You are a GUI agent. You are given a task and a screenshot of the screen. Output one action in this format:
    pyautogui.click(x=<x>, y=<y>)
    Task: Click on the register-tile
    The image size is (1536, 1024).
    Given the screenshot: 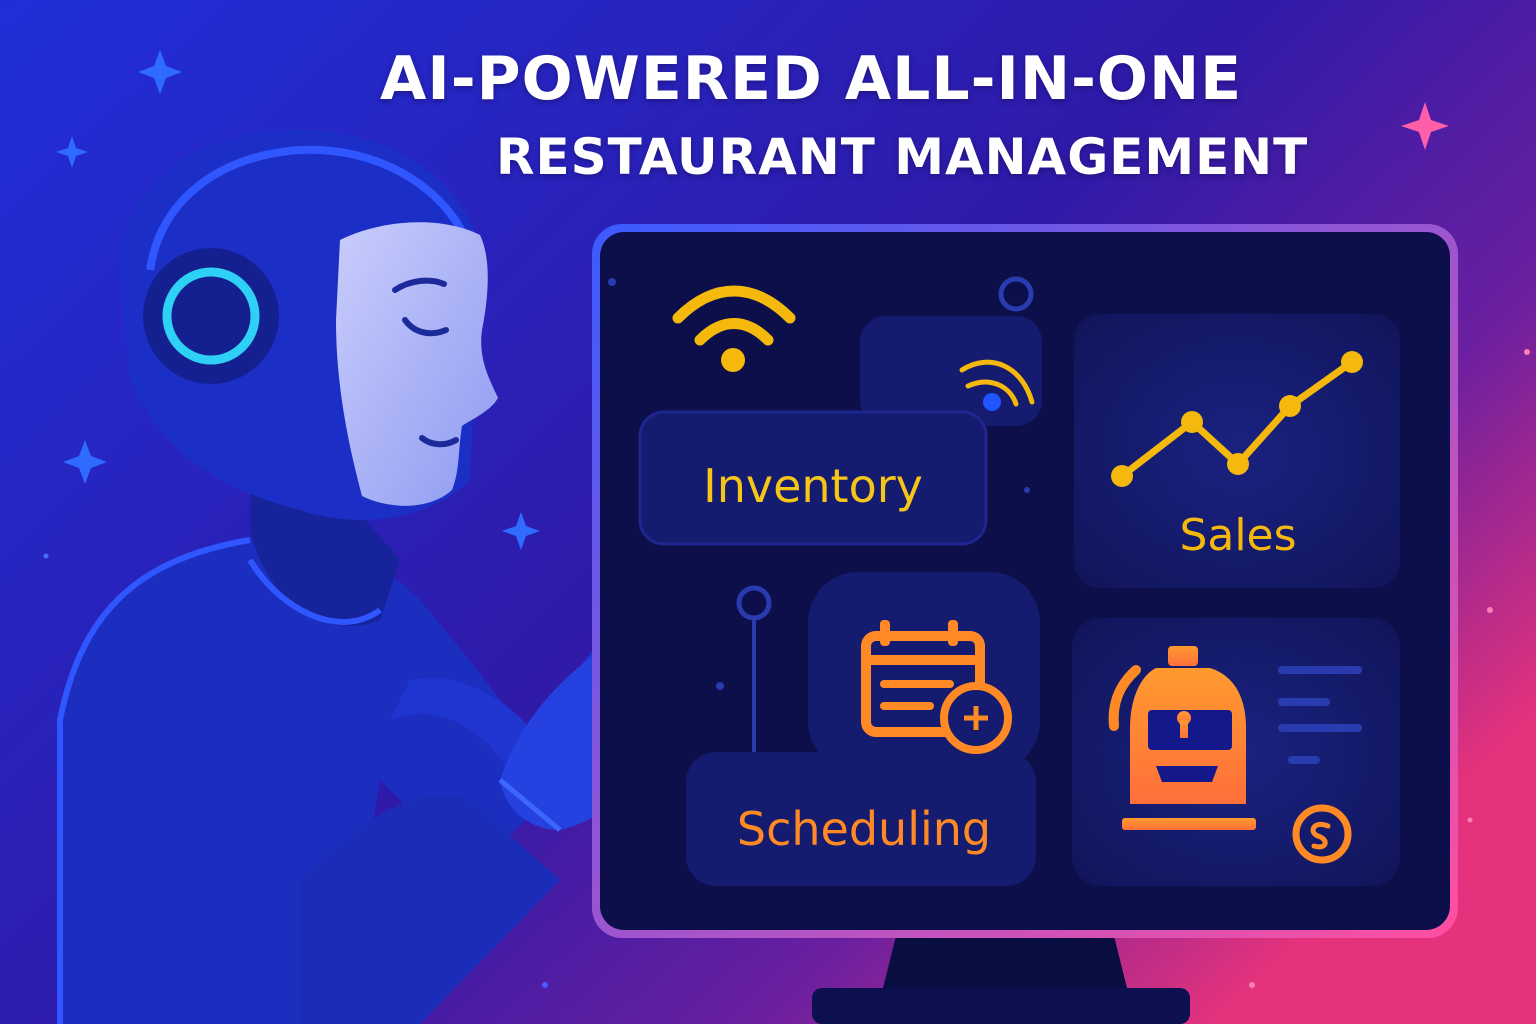 What is the action you would take?
    pyautogui.click(x=1236, y=752)
    